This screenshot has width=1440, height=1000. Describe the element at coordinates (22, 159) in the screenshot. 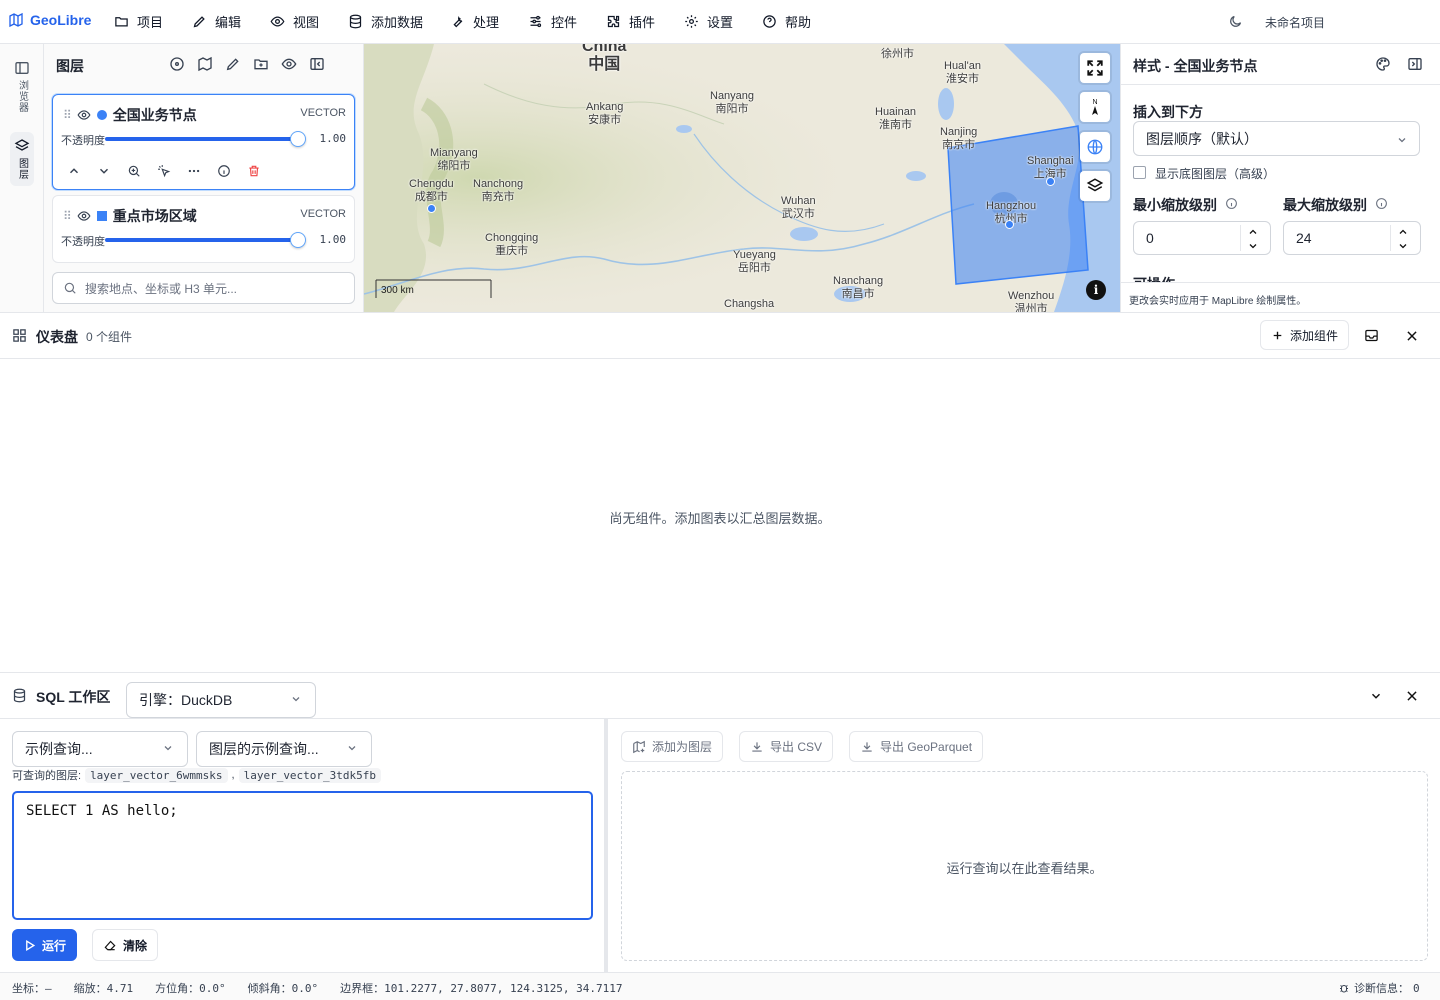

I see `rail-layers: 图层` at that location.